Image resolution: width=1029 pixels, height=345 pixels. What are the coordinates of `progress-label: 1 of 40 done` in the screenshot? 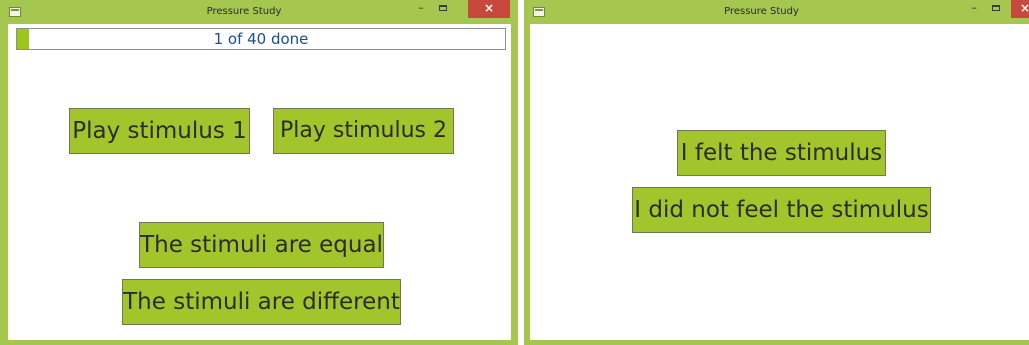 It's located at (261, 39).